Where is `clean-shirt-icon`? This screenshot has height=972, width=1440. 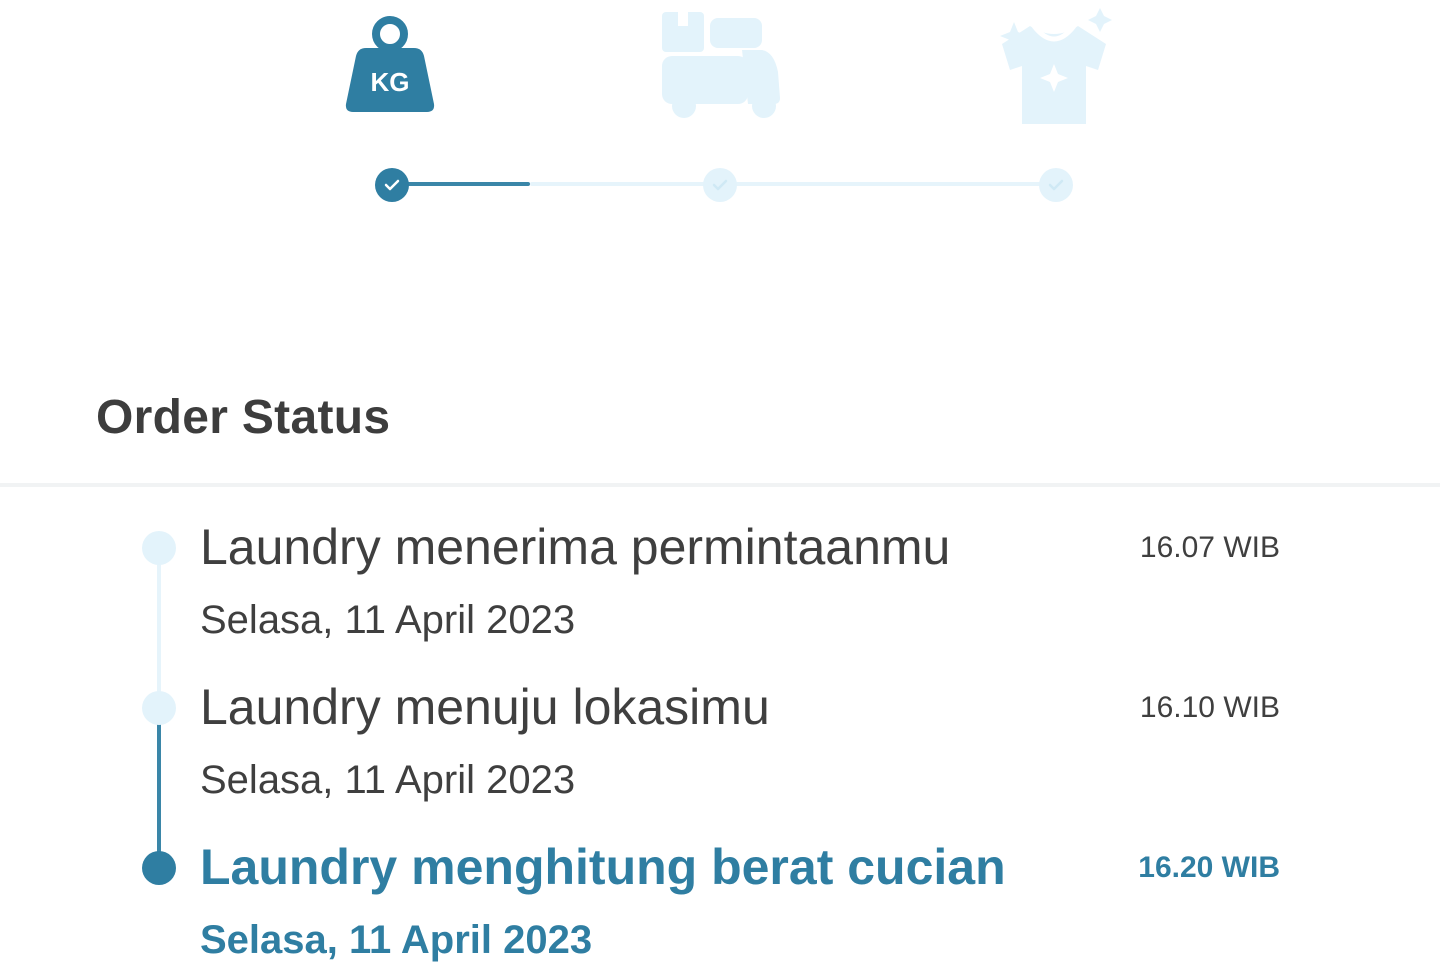
clean-shirt-icon is located at coordinates (1055, 67).